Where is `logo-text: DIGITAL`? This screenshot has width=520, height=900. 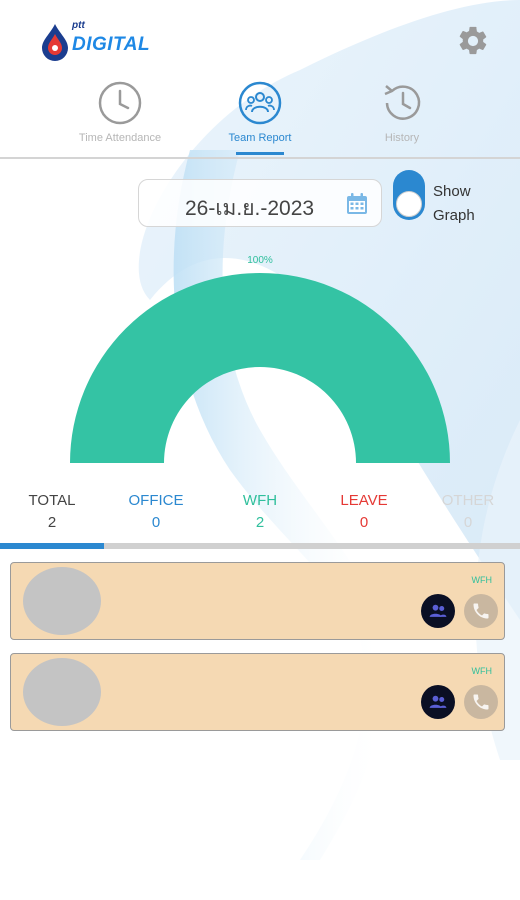 logo-text: DIGITAL is located at coordinates (111, 44).